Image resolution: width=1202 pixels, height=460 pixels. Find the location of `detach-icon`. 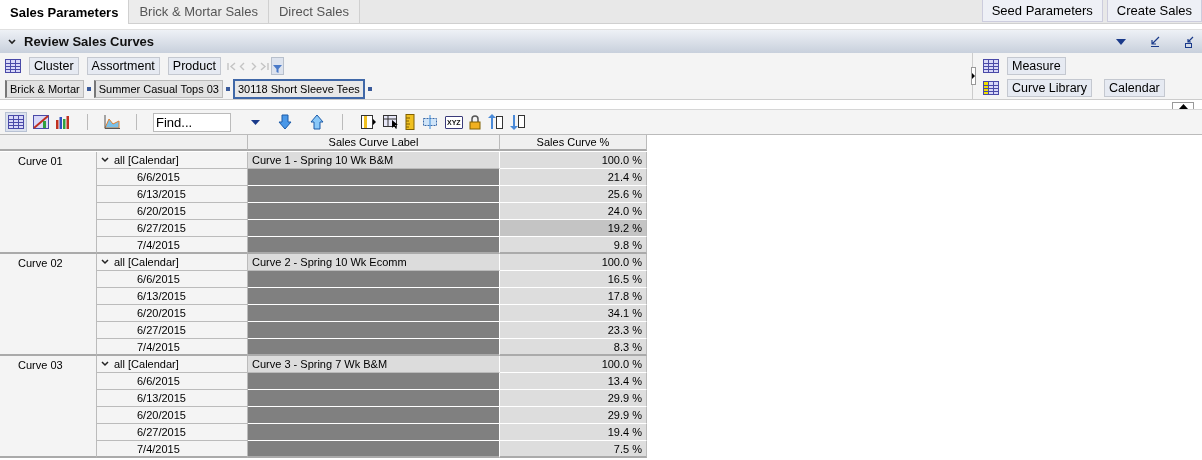

detach-icon is located at coordinates (1189, 41).